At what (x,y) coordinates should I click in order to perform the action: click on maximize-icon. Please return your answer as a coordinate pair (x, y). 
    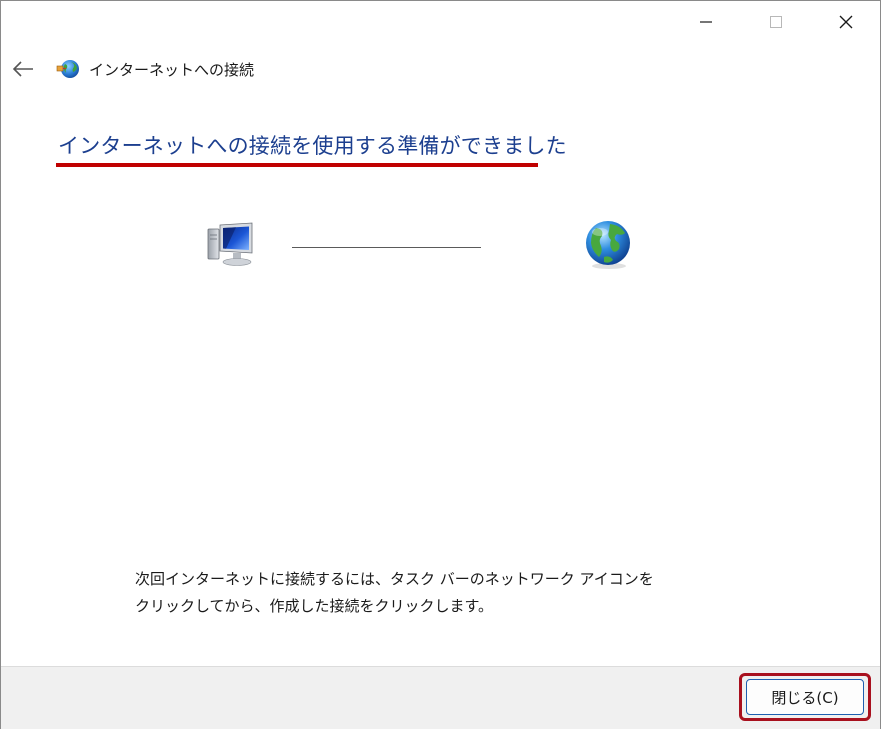
    Looking at the image, I should click on (776, 22).